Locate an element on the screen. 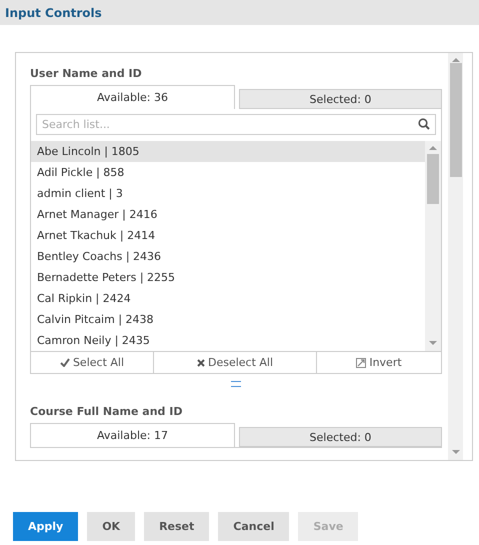  list-item: Camron Neily | 2435 is located at coordinates (228, 340).